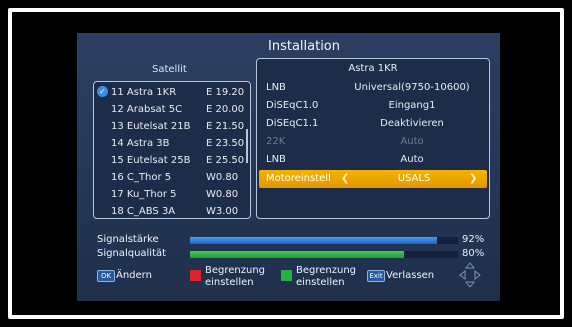  Describe the element at coordinates (412, 123) in the screenshot. I see `setting-value: Deaktivieren` at that location.